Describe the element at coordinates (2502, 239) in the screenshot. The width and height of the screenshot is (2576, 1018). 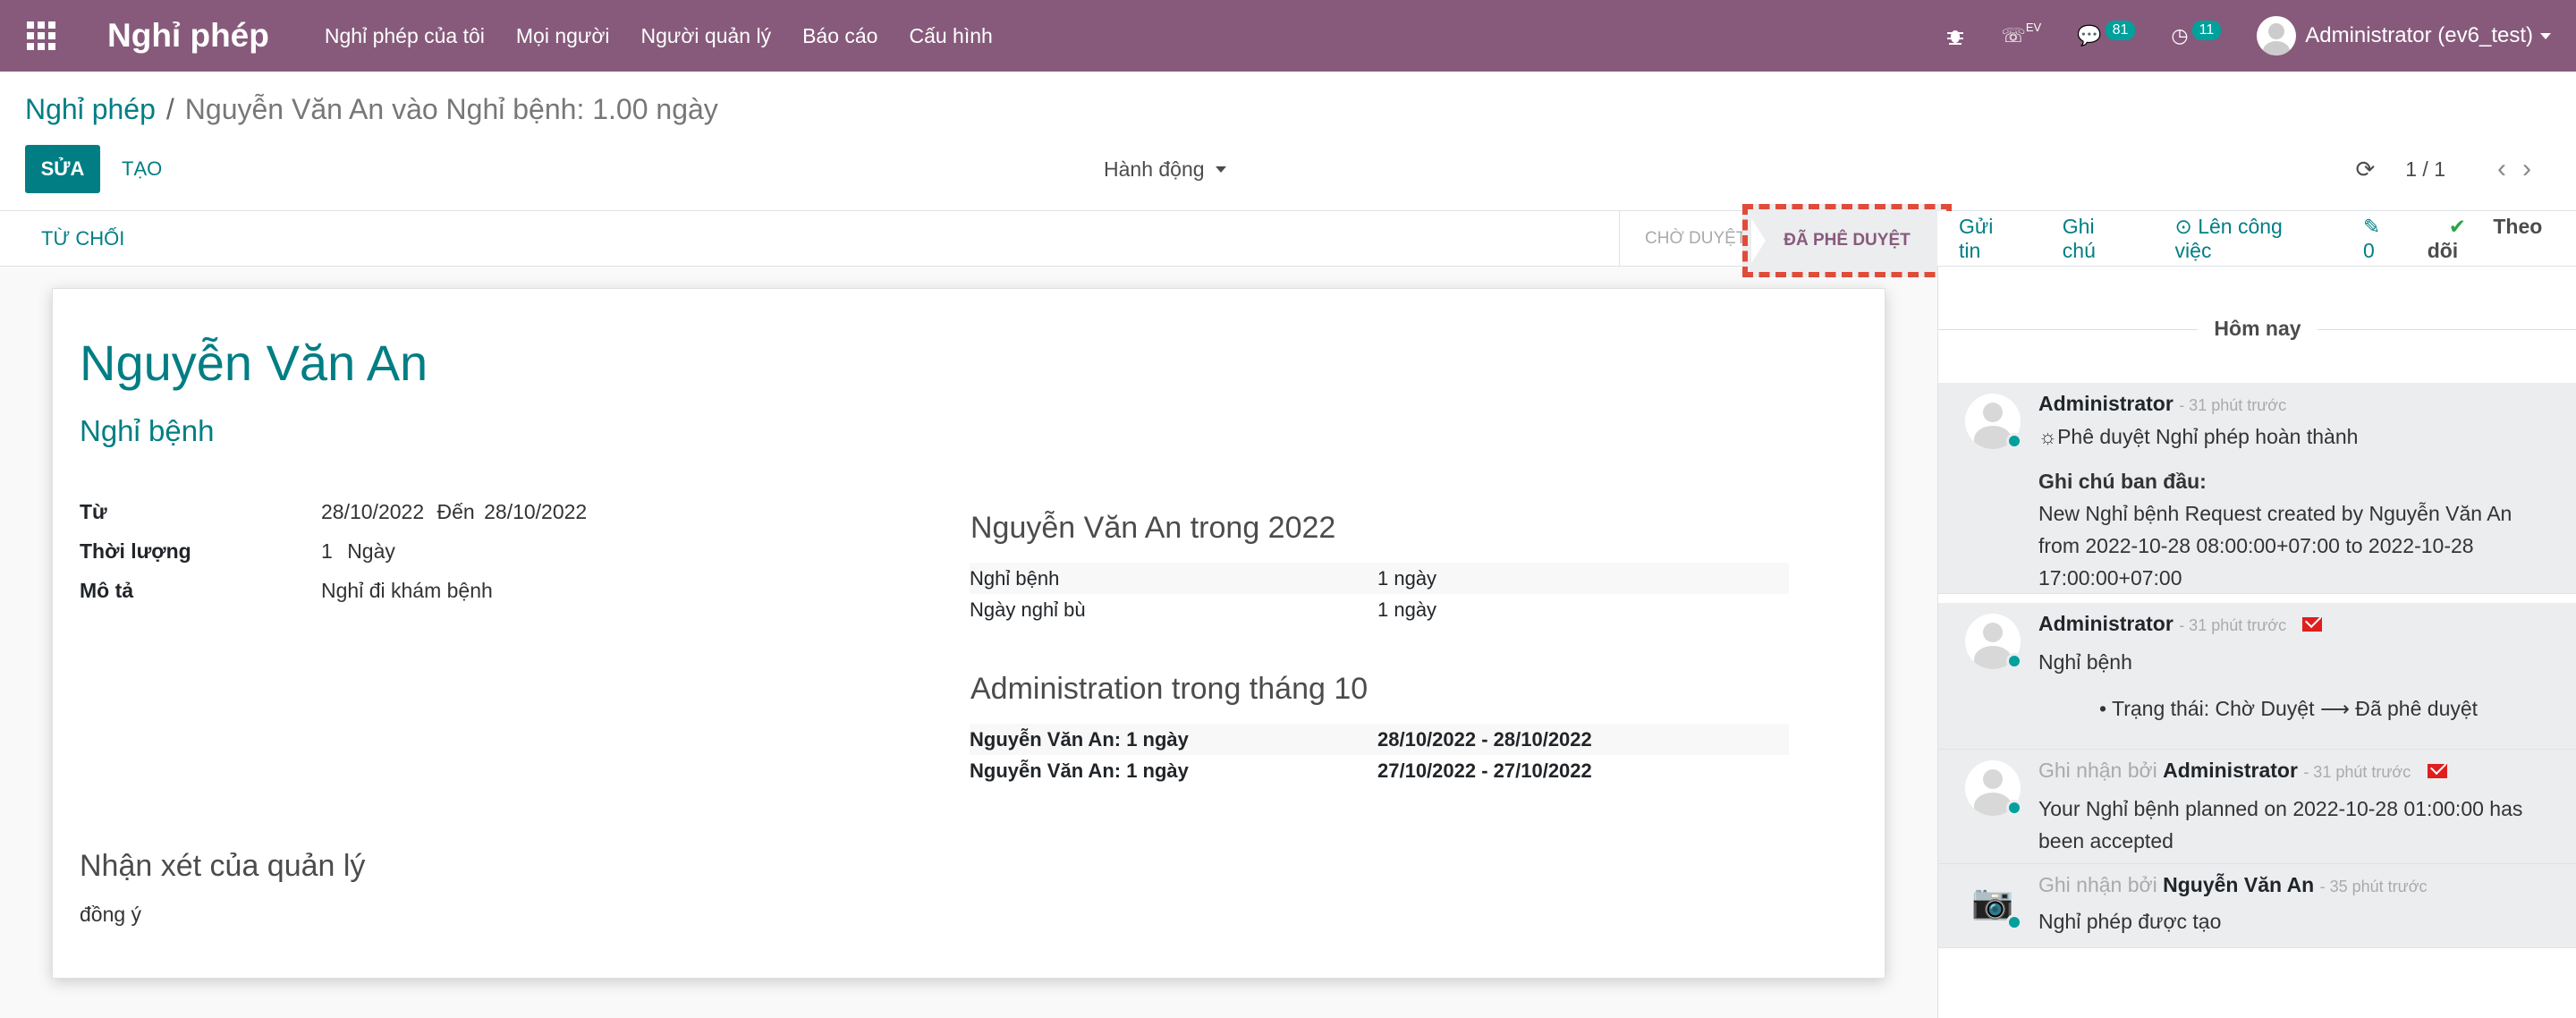
I see `follow-button: ✔ Theo dõi` at that location.